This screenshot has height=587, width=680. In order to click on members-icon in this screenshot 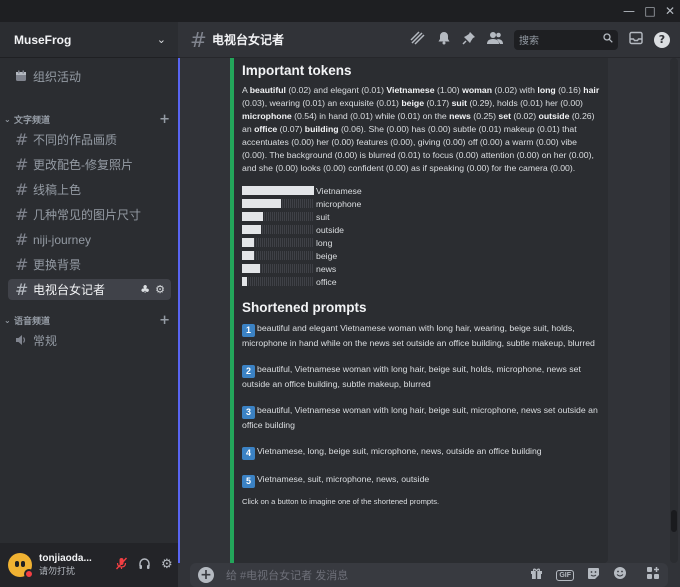, I will do `click(495, 40)`.